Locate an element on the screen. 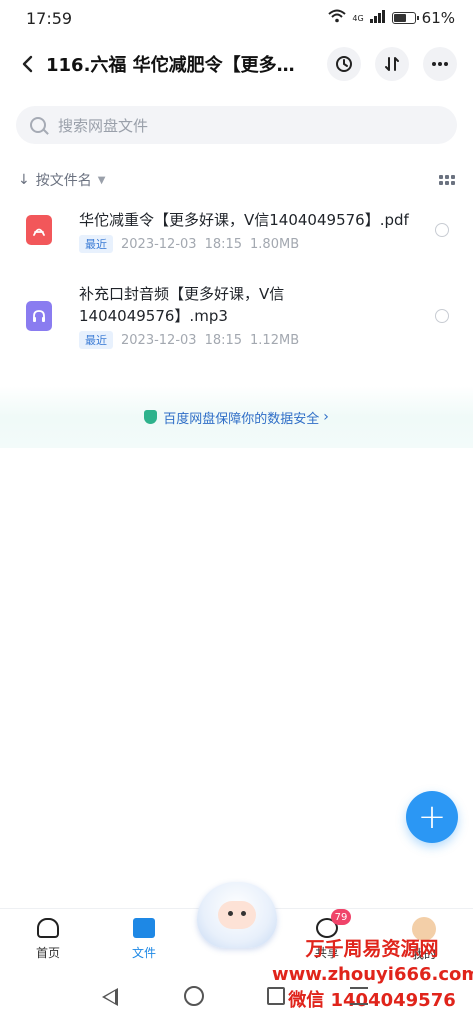 This screenshot has height=1024, width=473. more-button is located at coordinates (440, 64).